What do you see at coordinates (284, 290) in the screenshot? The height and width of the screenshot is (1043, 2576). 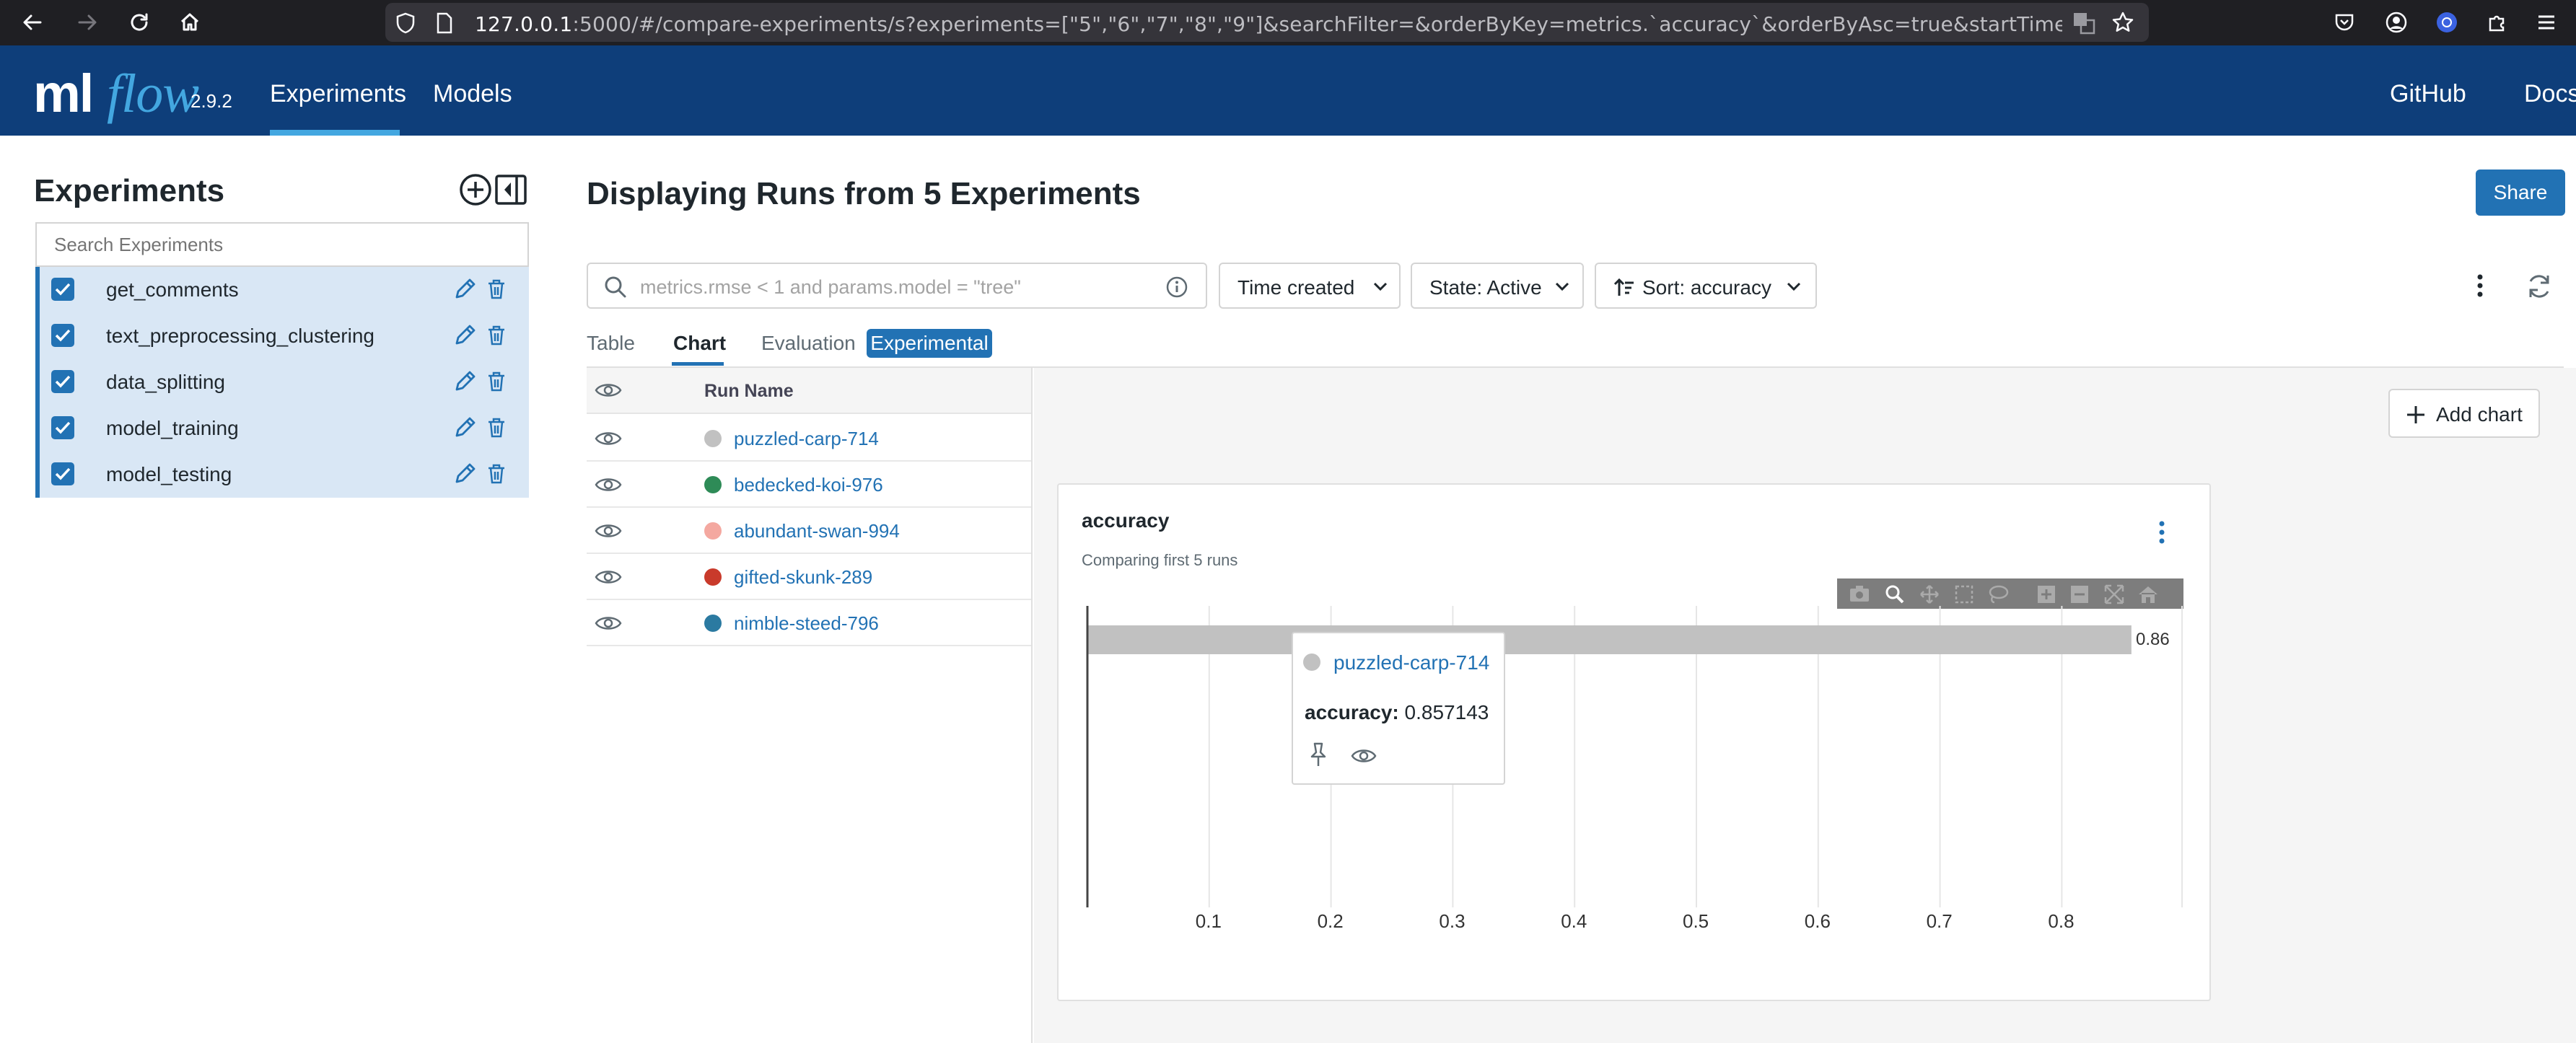 I see `experiment-row: get_comments` at bounding box center [284, 290].